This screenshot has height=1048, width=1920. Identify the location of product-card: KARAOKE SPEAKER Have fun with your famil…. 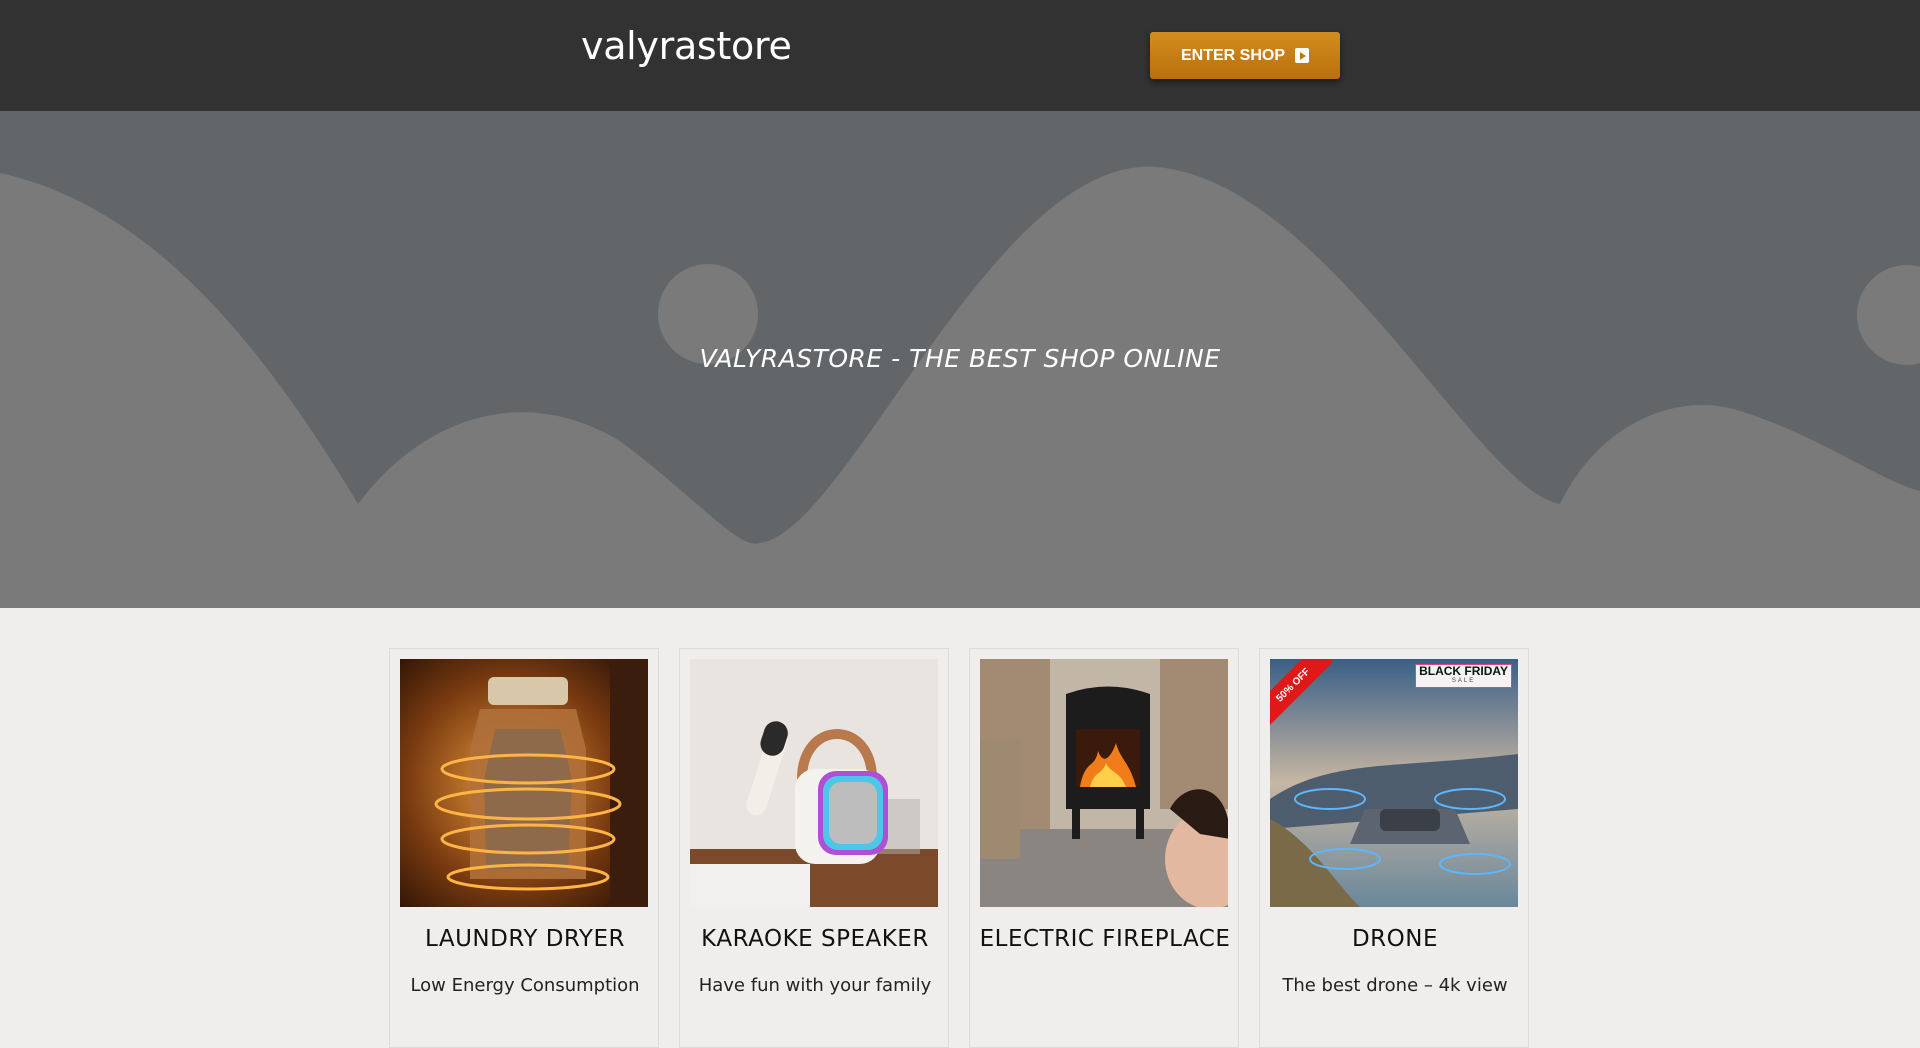
(814, 848).